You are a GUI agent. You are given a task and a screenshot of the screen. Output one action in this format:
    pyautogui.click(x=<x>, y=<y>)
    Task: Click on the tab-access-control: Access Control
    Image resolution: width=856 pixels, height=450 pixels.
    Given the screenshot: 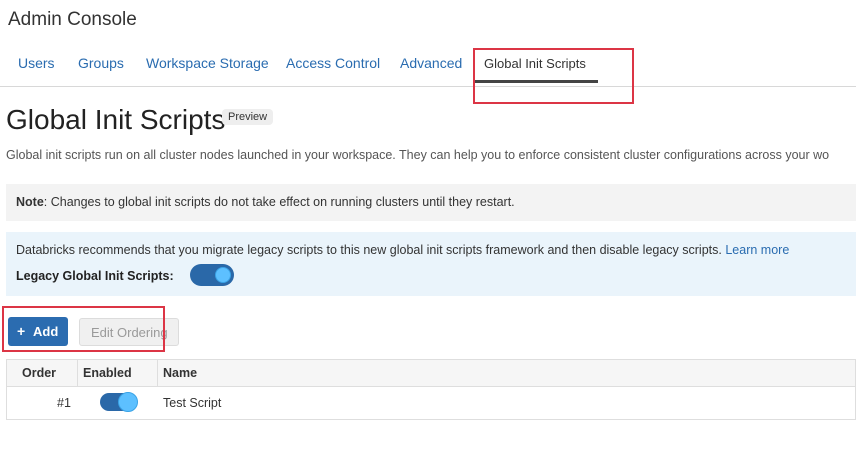 What is the action you would take?
    pyautogui.click(x=333, y=63)
    